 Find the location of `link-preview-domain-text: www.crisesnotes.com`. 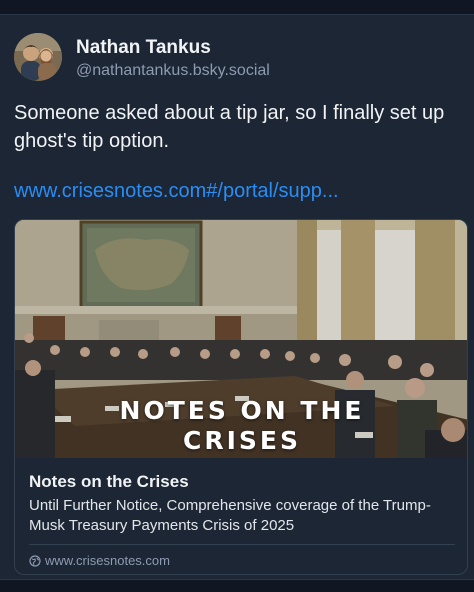

link-preview-domain-text: www.crisesnotes.com is located at coordinates (107, 560).